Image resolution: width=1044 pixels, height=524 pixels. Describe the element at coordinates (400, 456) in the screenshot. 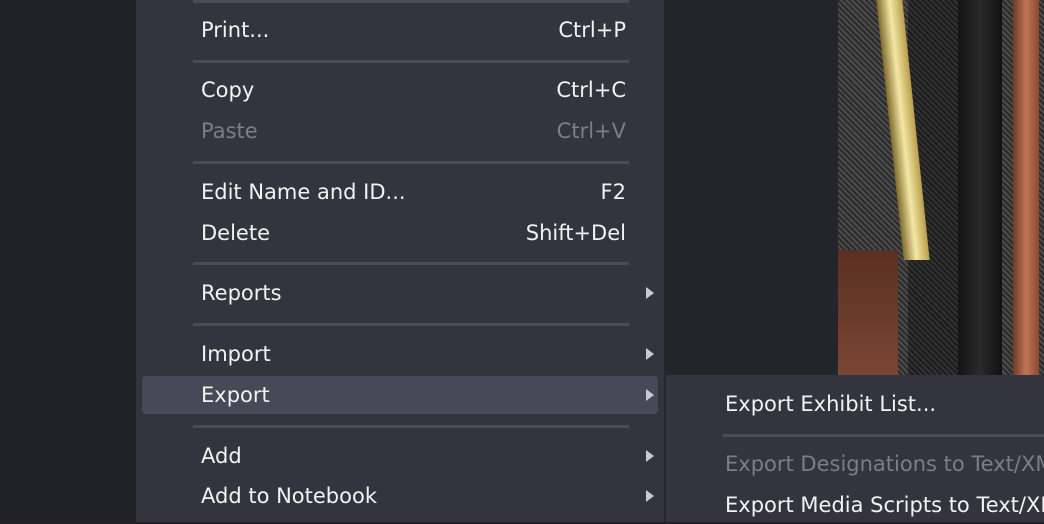

I see `menu-item-add: Add` at that location.